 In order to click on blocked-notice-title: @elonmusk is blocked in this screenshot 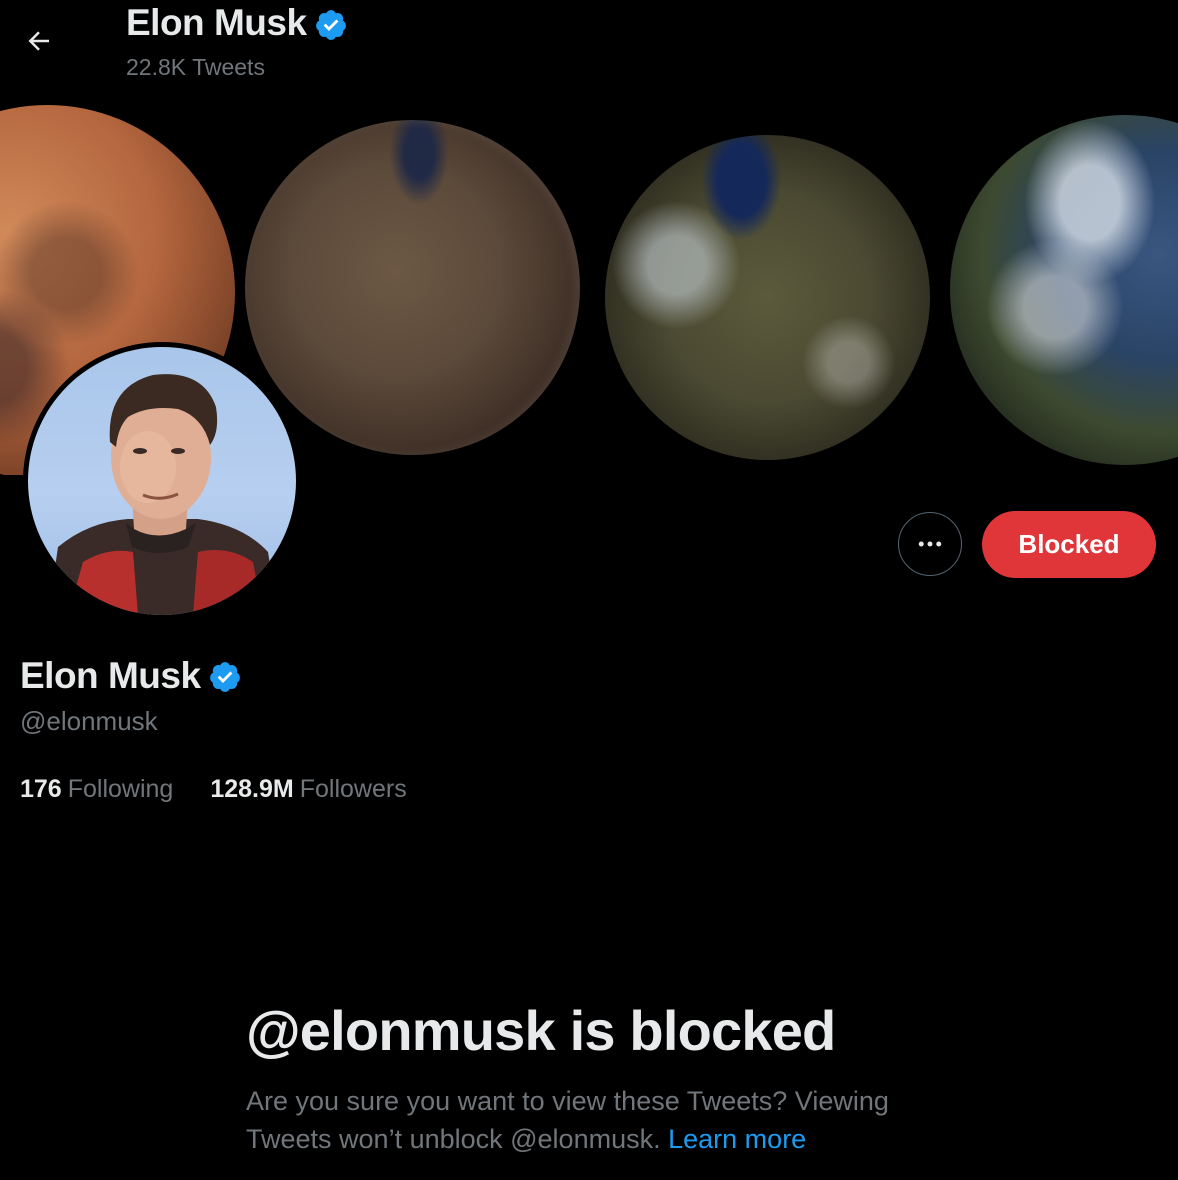, I will do `click(541, 1030)`.